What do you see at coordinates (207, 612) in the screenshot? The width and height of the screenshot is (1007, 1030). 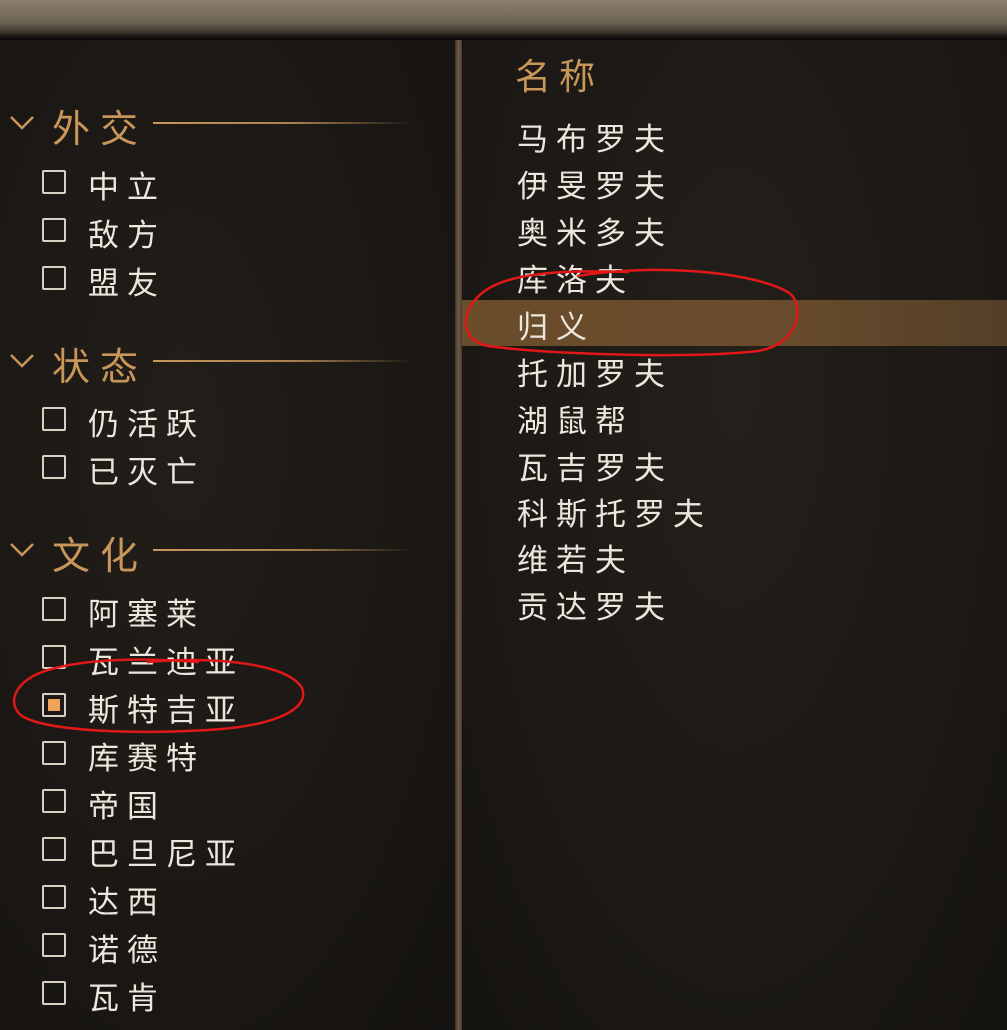 I see `filter-item-aserai: 阿塞莱` at bounding box center [207, 612].